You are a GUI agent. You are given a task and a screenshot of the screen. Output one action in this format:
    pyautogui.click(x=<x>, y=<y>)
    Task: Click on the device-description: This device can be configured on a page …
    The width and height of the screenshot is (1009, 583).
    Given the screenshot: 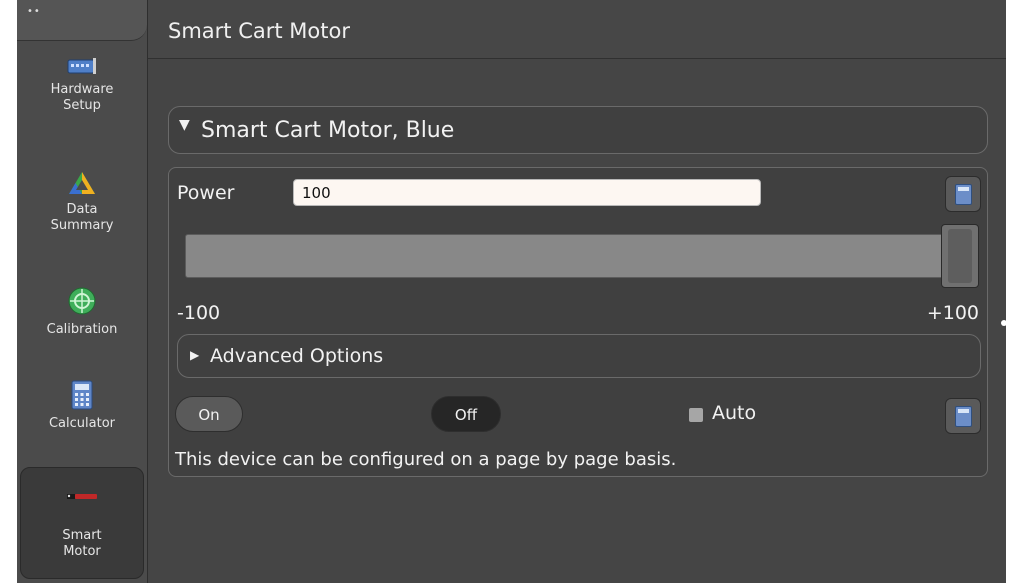 What is the action you would take?
    pyautogui.click(x=426, y=459)
    